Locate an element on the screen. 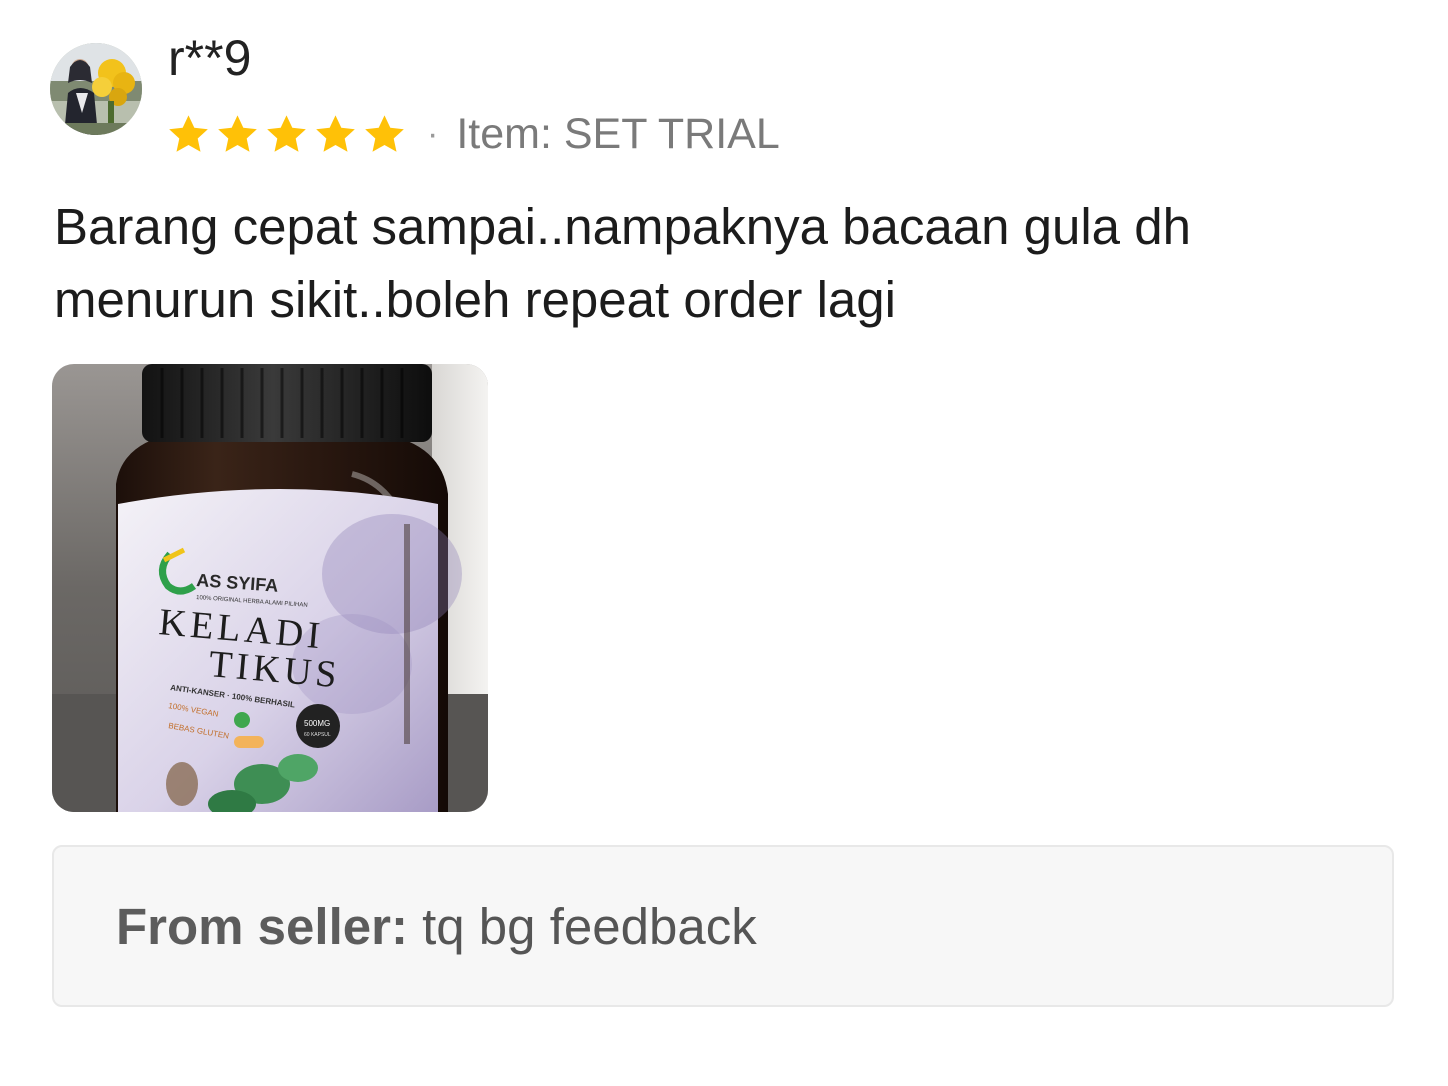  seller-reply-label: From seller: is located at coordinates (262, 926).